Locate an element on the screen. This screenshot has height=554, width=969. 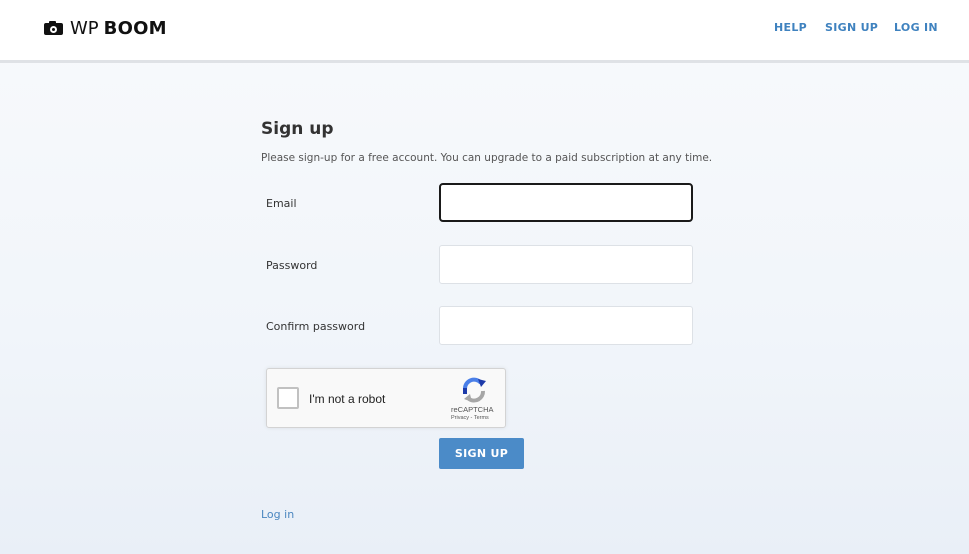
sign-up-button: SIGN UP is located at coordinates (481, 453).